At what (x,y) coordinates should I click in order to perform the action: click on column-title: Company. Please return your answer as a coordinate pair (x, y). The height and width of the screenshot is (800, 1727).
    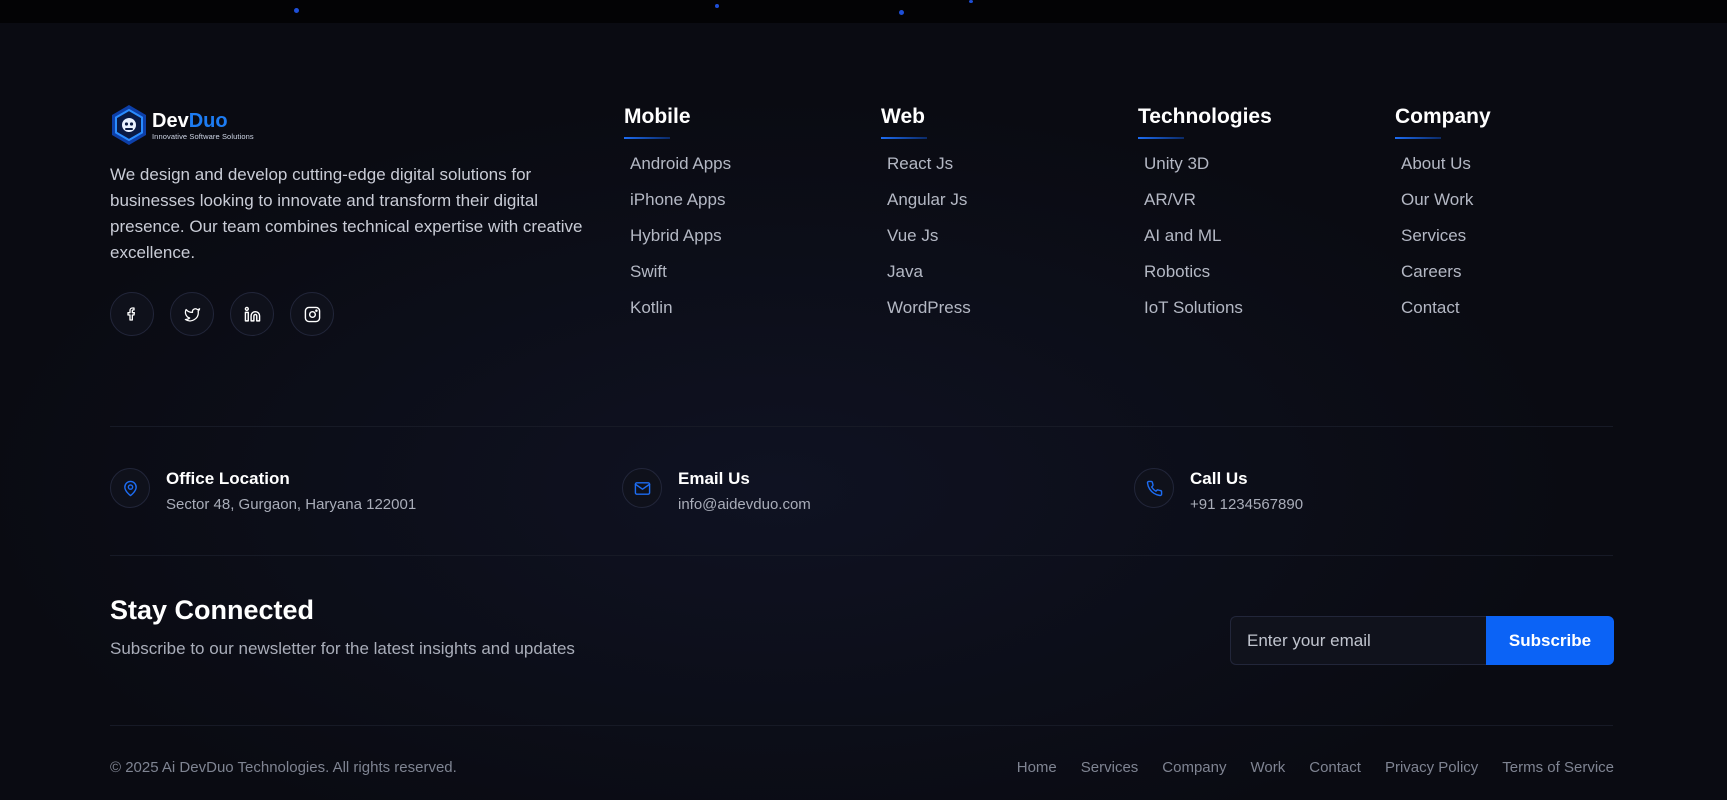
    Looking at the image, I should click on (1443, 116).